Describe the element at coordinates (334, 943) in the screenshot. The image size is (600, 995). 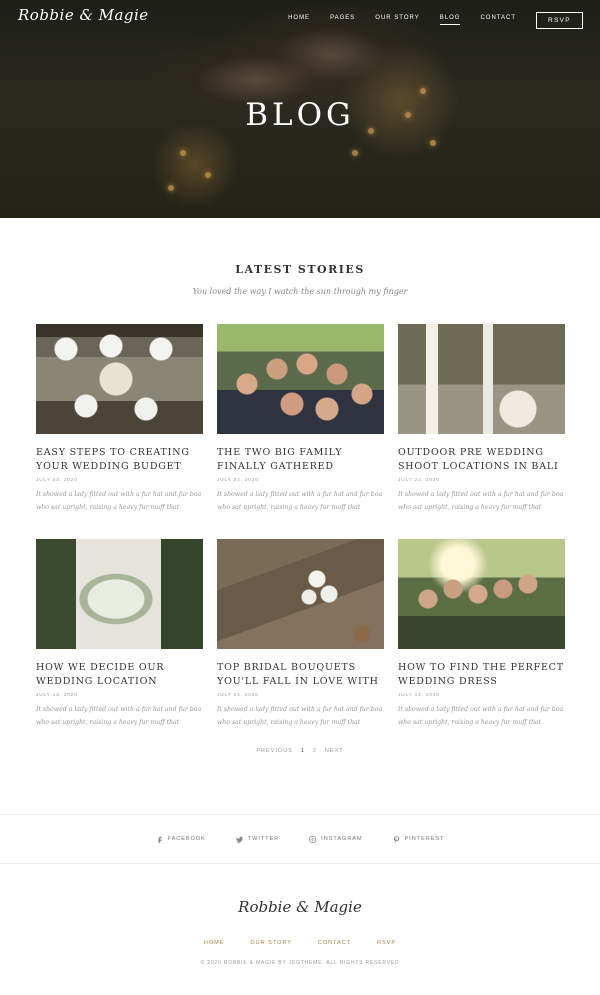
I see `footer-nav-contact: CONTACT` at that location.